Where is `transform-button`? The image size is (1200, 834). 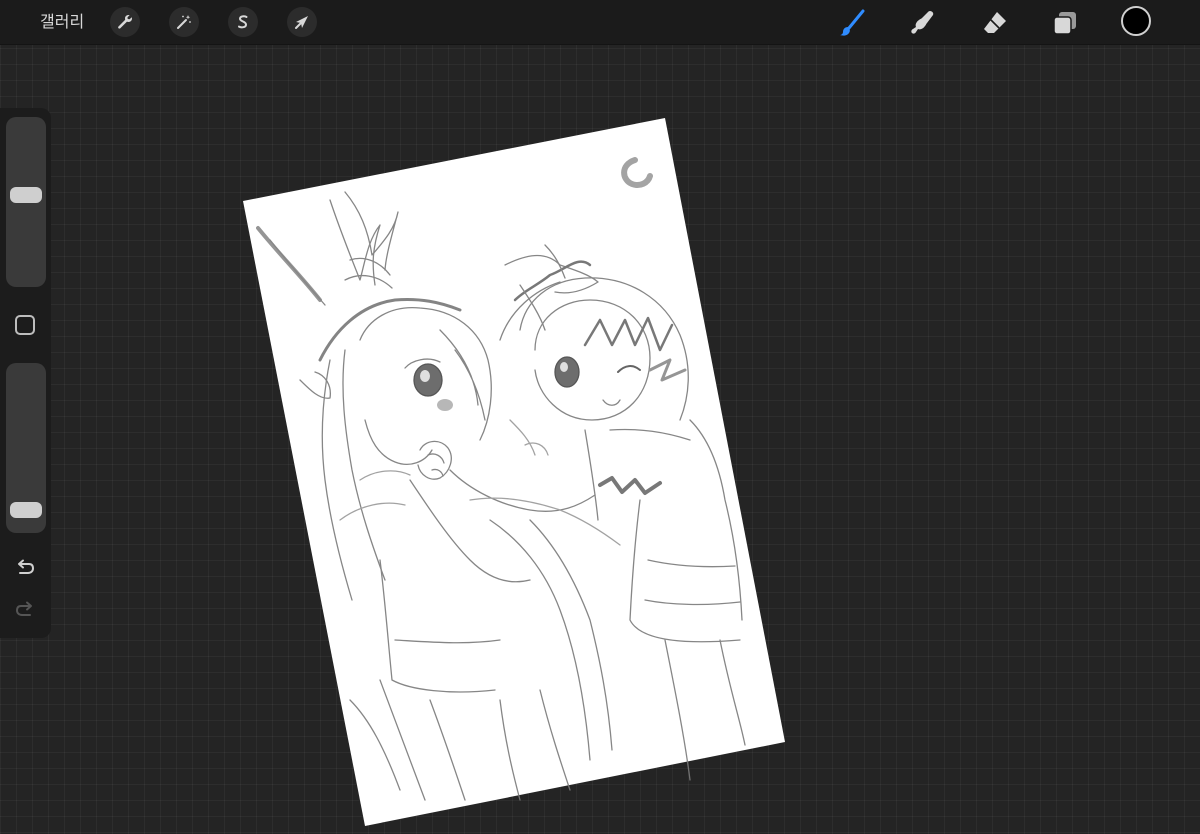
transform-button is located at coordinates (302, 22).